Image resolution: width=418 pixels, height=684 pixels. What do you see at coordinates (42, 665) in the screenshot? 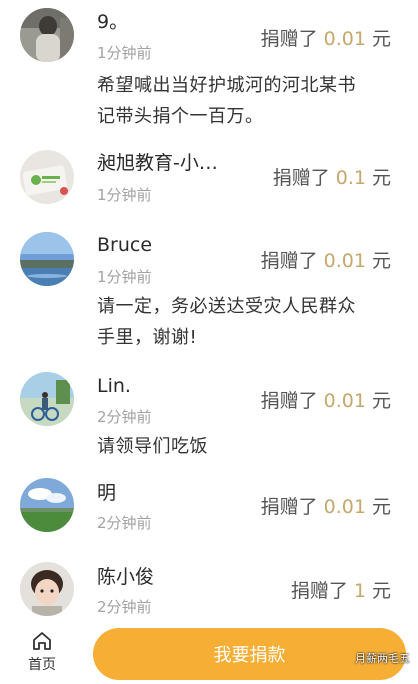
I see `home-label: 首页` at bounding box center [42, 665].